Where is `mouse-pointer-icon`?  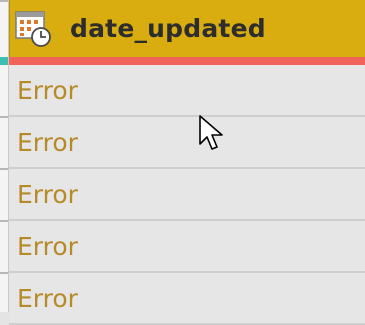
mouse-pointer-icon is located at coordinates (211, 132).